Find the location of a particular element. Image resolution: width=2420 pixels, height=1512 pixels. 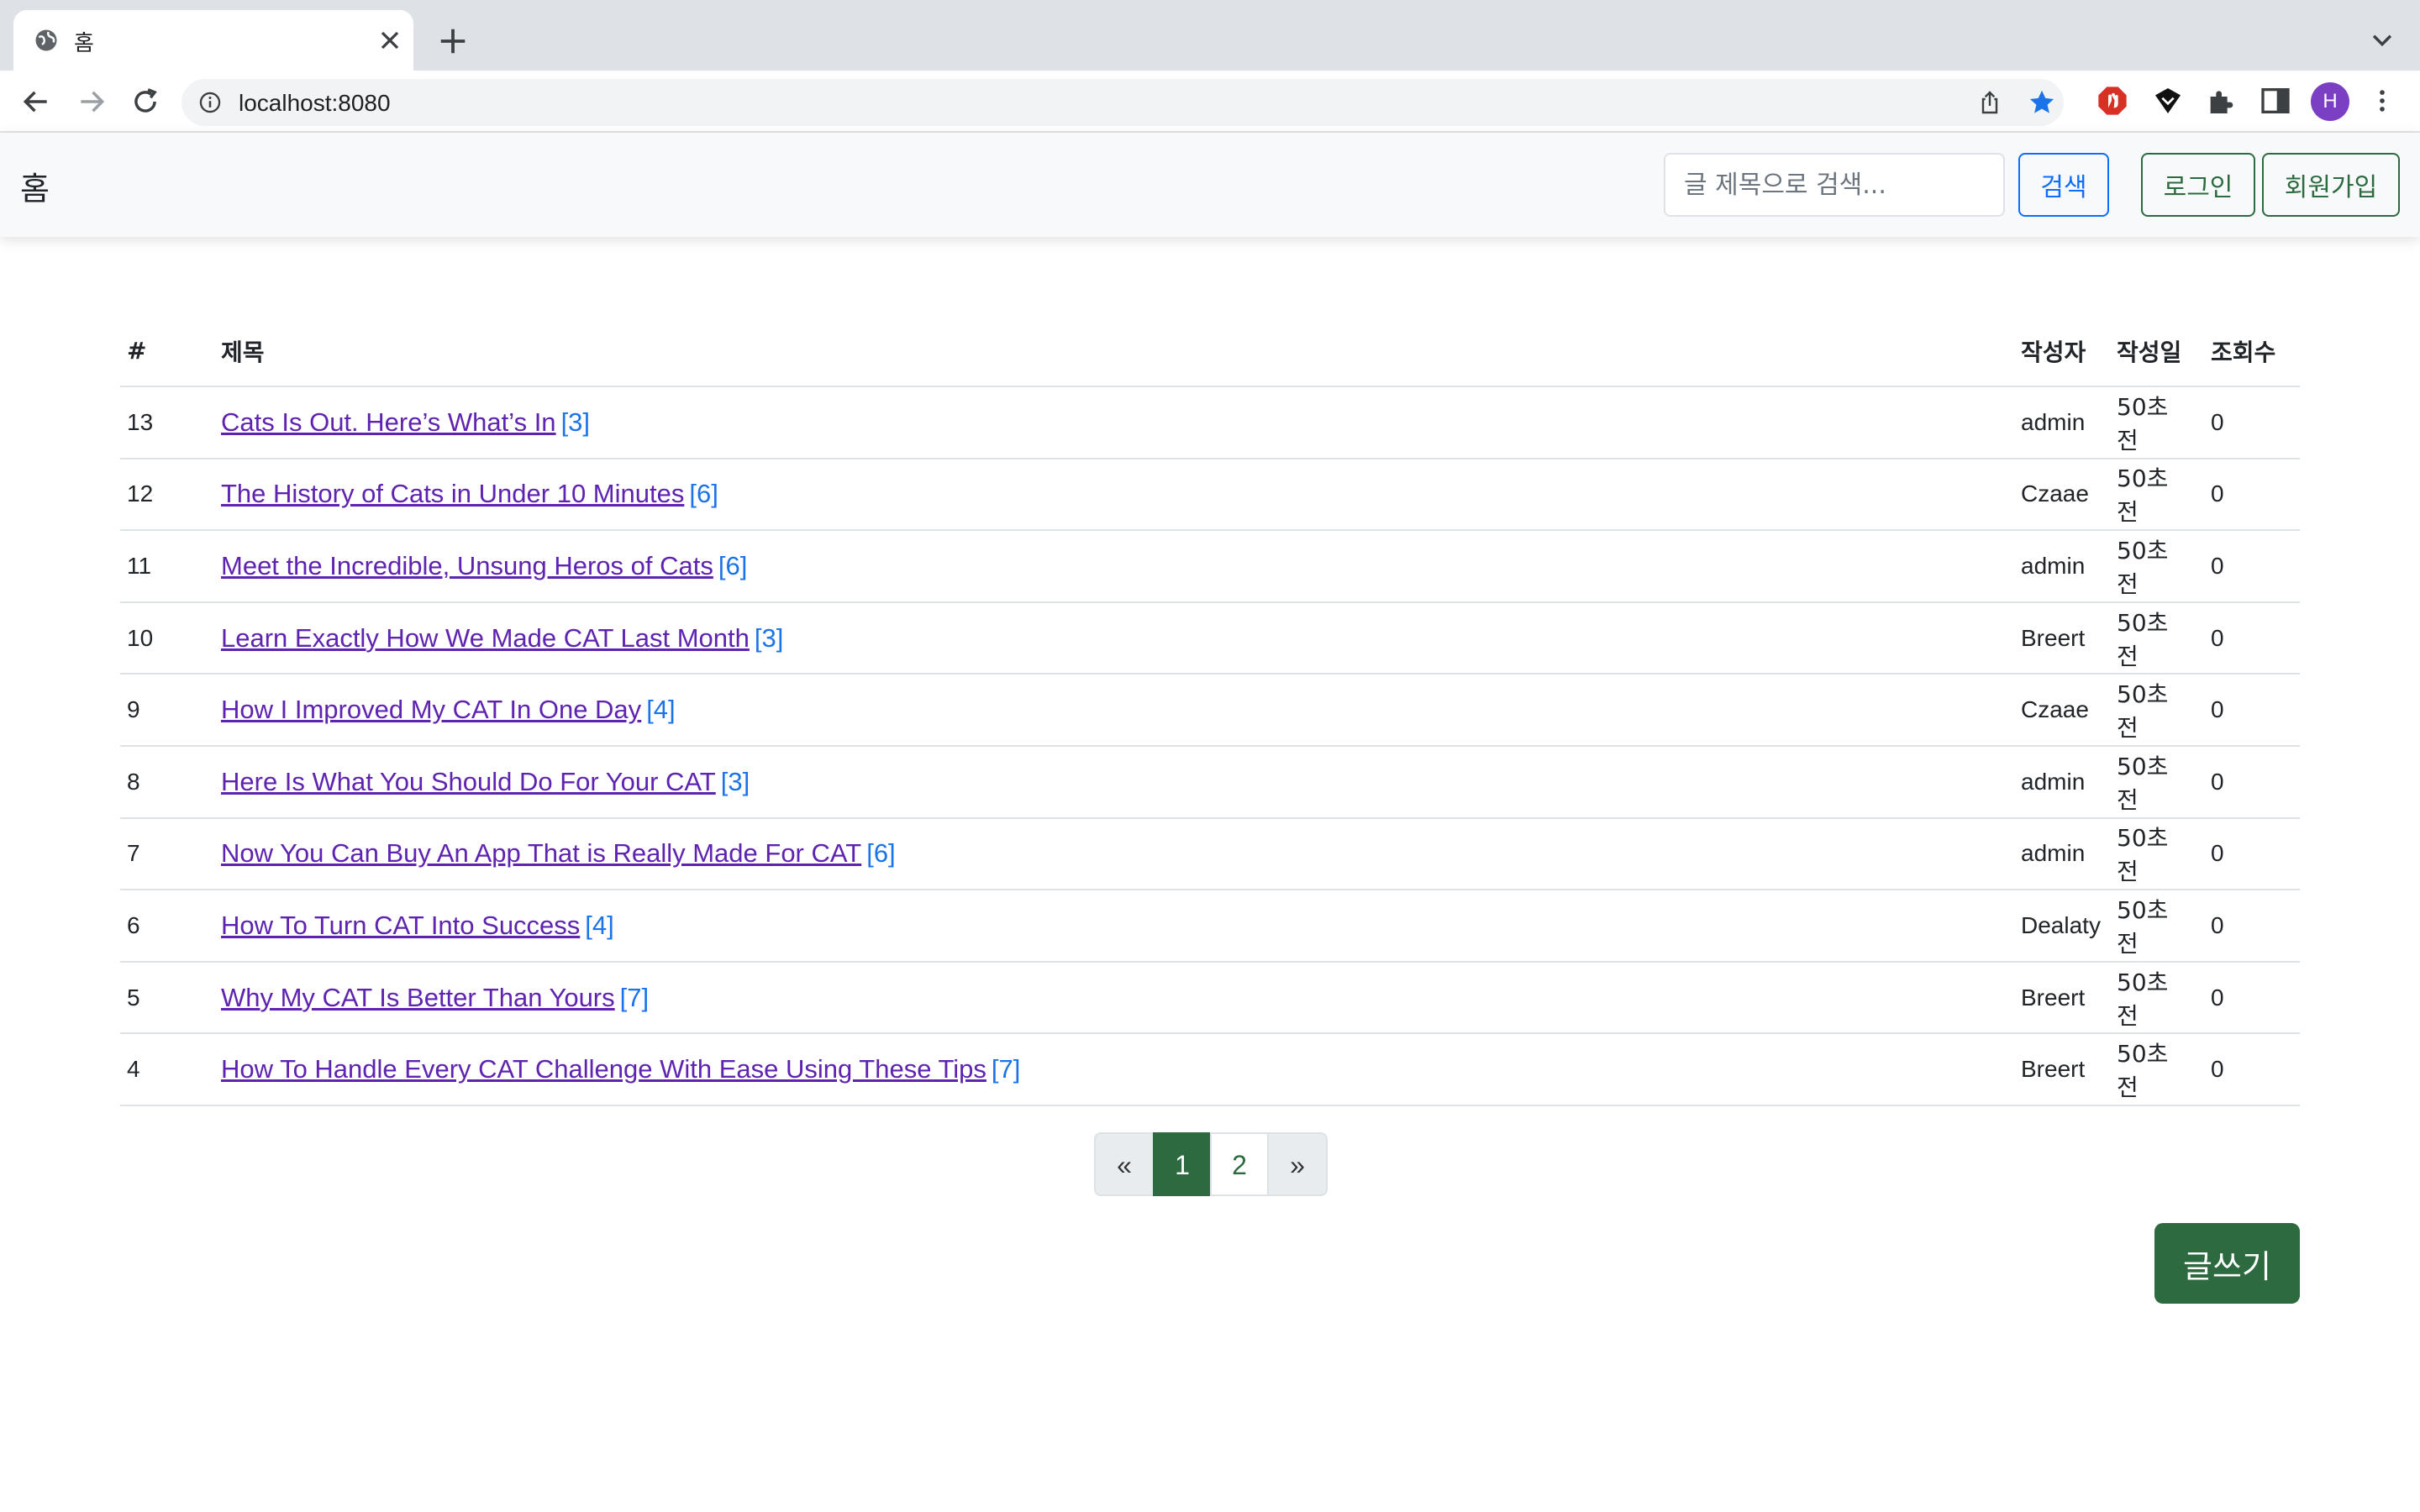

profile-avatar: H is located at coordinates (2330, 101).